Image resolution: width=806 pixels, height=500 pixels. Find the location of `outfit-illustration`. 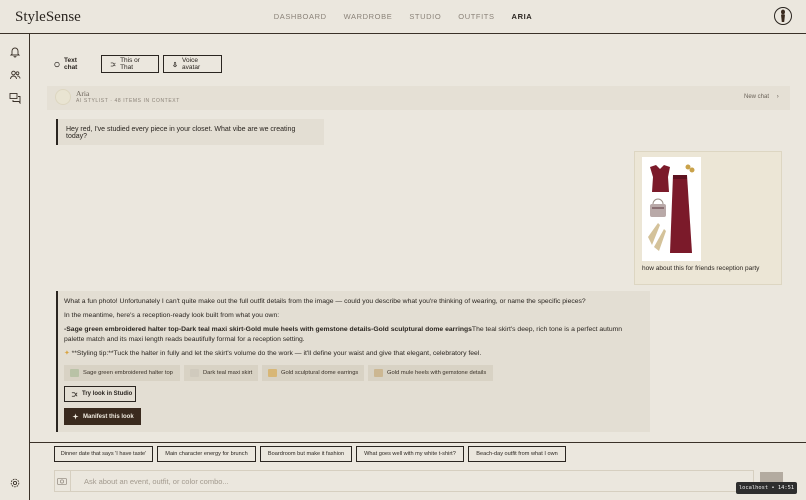

outfit-illustration is located at coordinates (671, 208).